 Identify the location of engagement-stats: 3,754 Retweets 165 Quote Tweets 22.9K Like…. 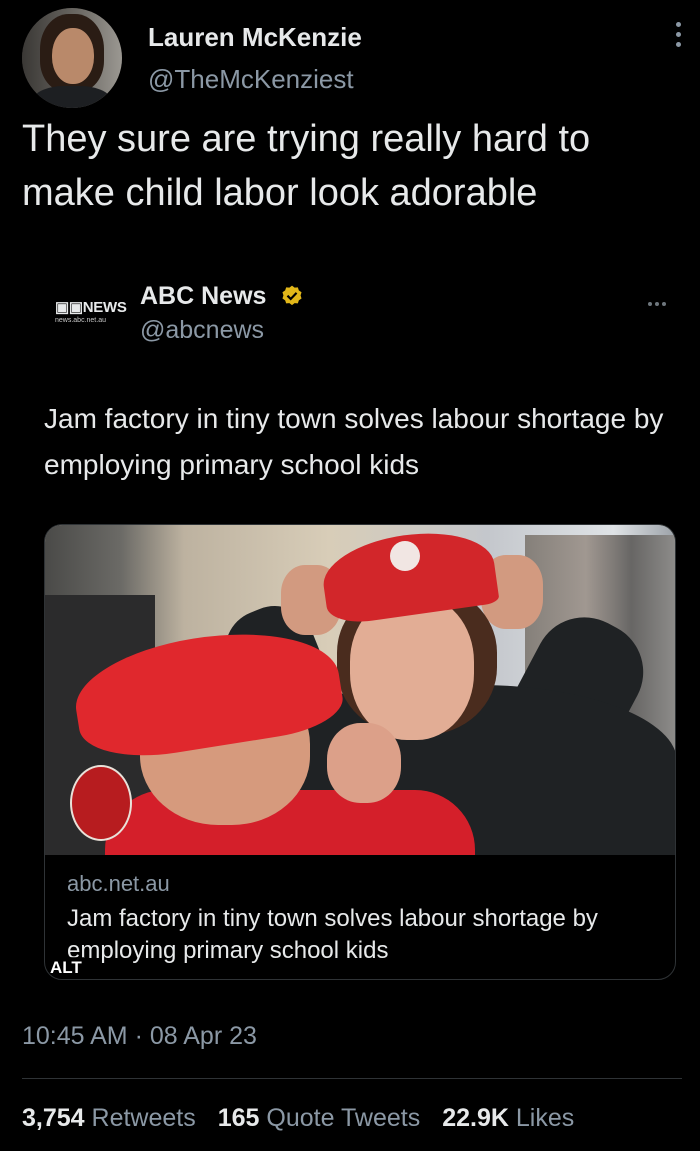
(298, 1118).